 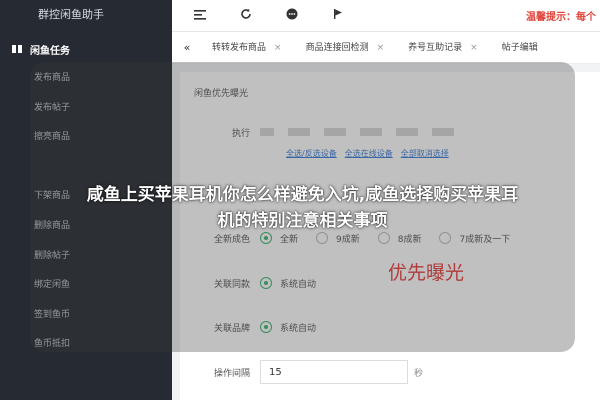 I want to click on tab-post-edit: 帖子编辑, so click(x=520, y=48).